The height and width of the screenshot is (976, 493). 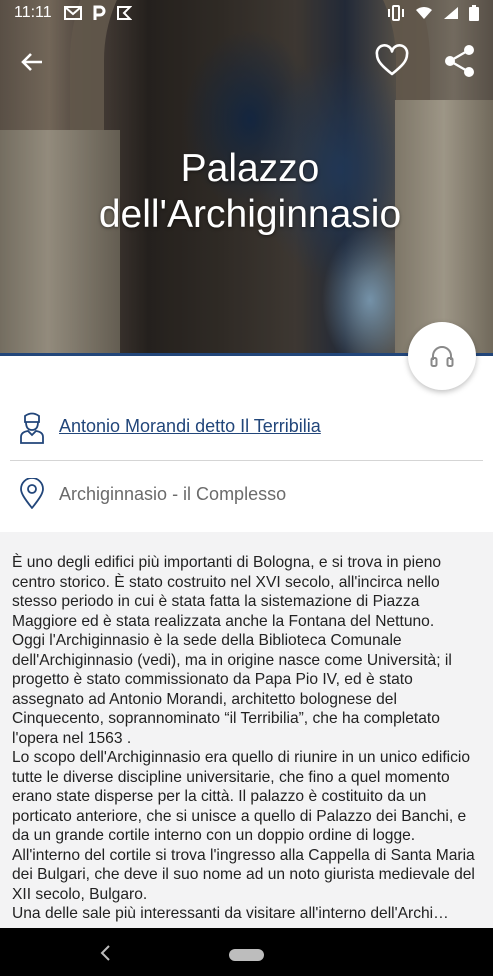 I want to click on nav-back-icon, so click(x=106, y=953).